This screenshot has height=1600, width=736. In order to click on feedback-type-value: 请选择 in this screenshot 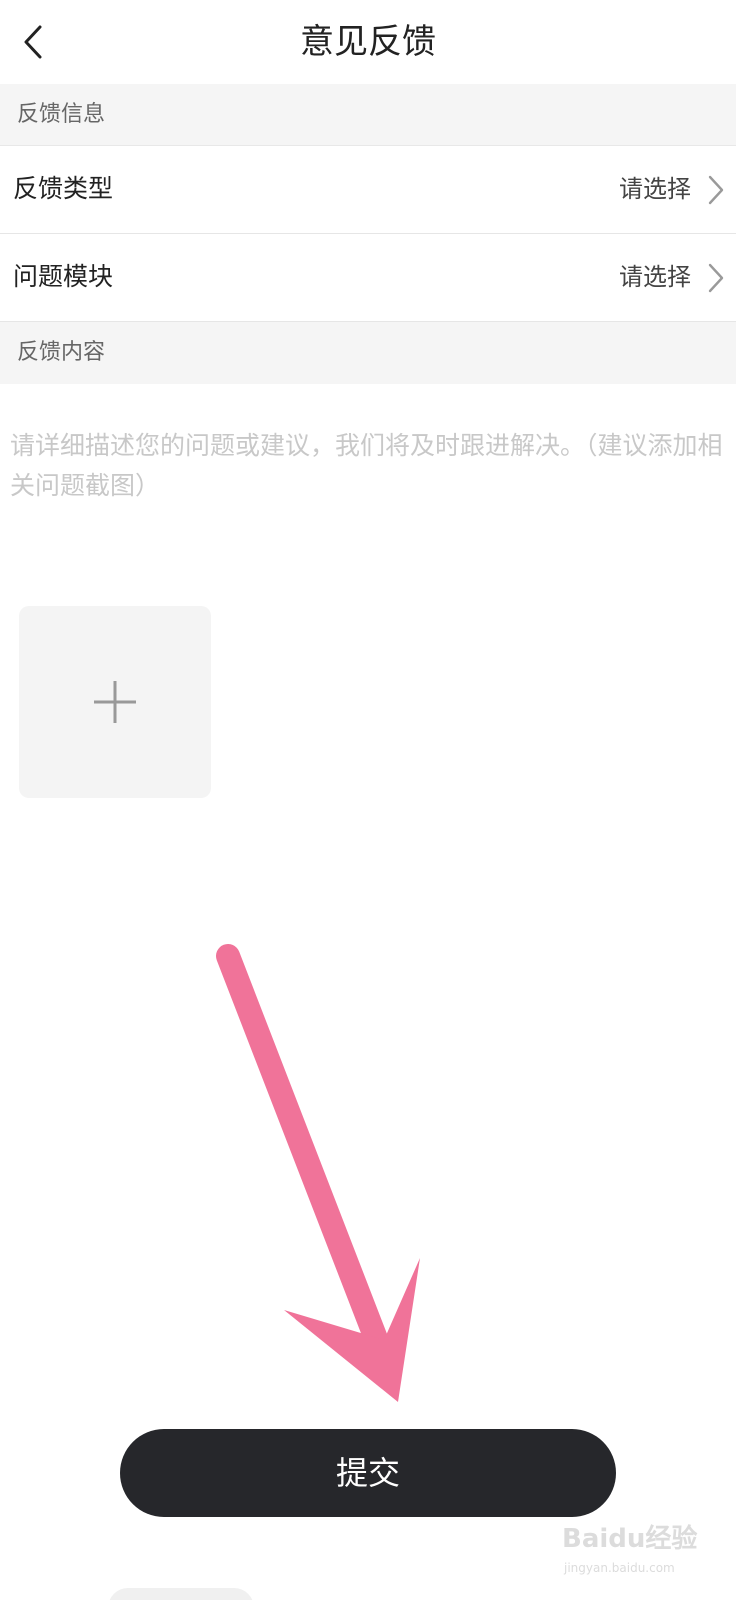, I will do `click(655, 189)`.